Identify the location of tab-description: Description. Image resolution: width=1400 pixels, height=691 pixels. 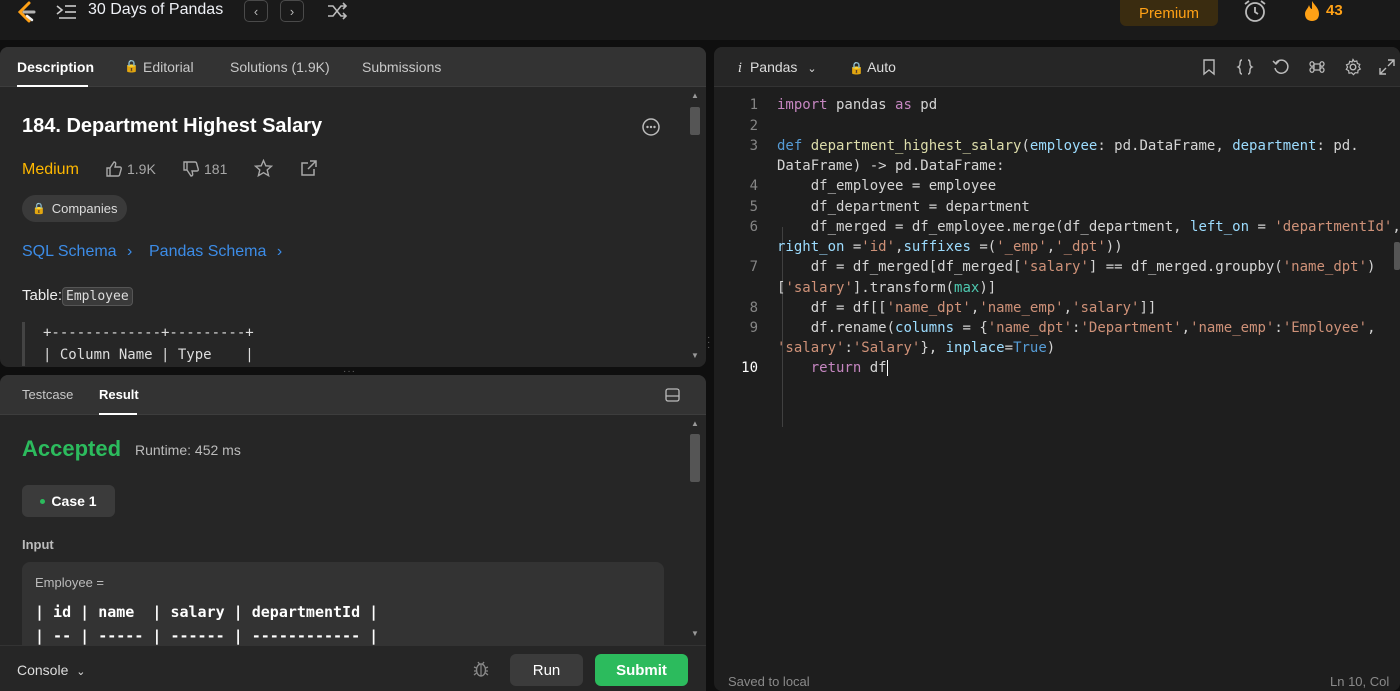
(55, 67).